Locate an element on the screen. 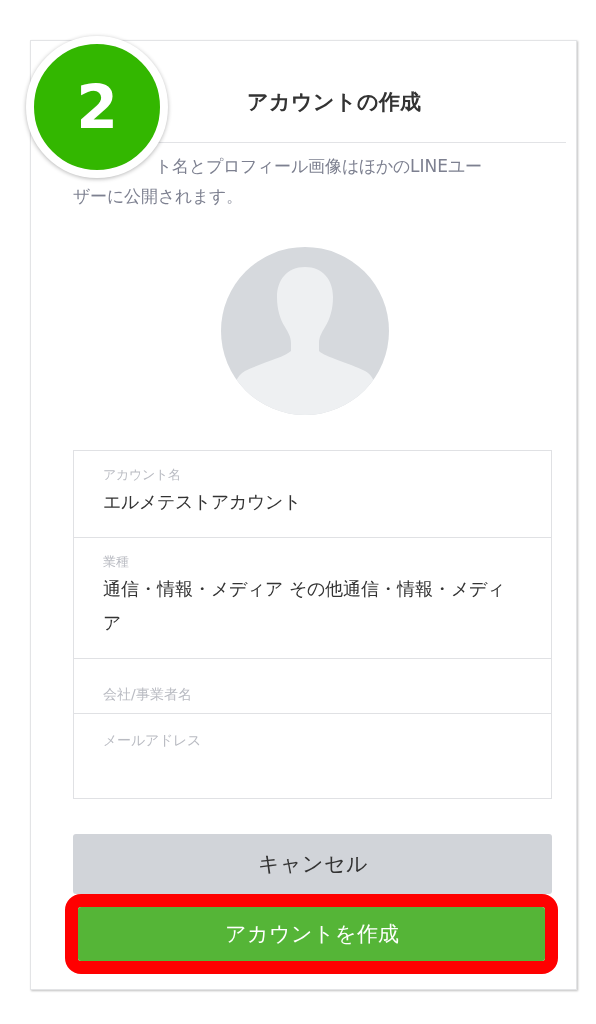  notice-text: ト名とプロフィール画像はほかのLINEユー ザーに公開されます。 is located at coordinates (278, 181).